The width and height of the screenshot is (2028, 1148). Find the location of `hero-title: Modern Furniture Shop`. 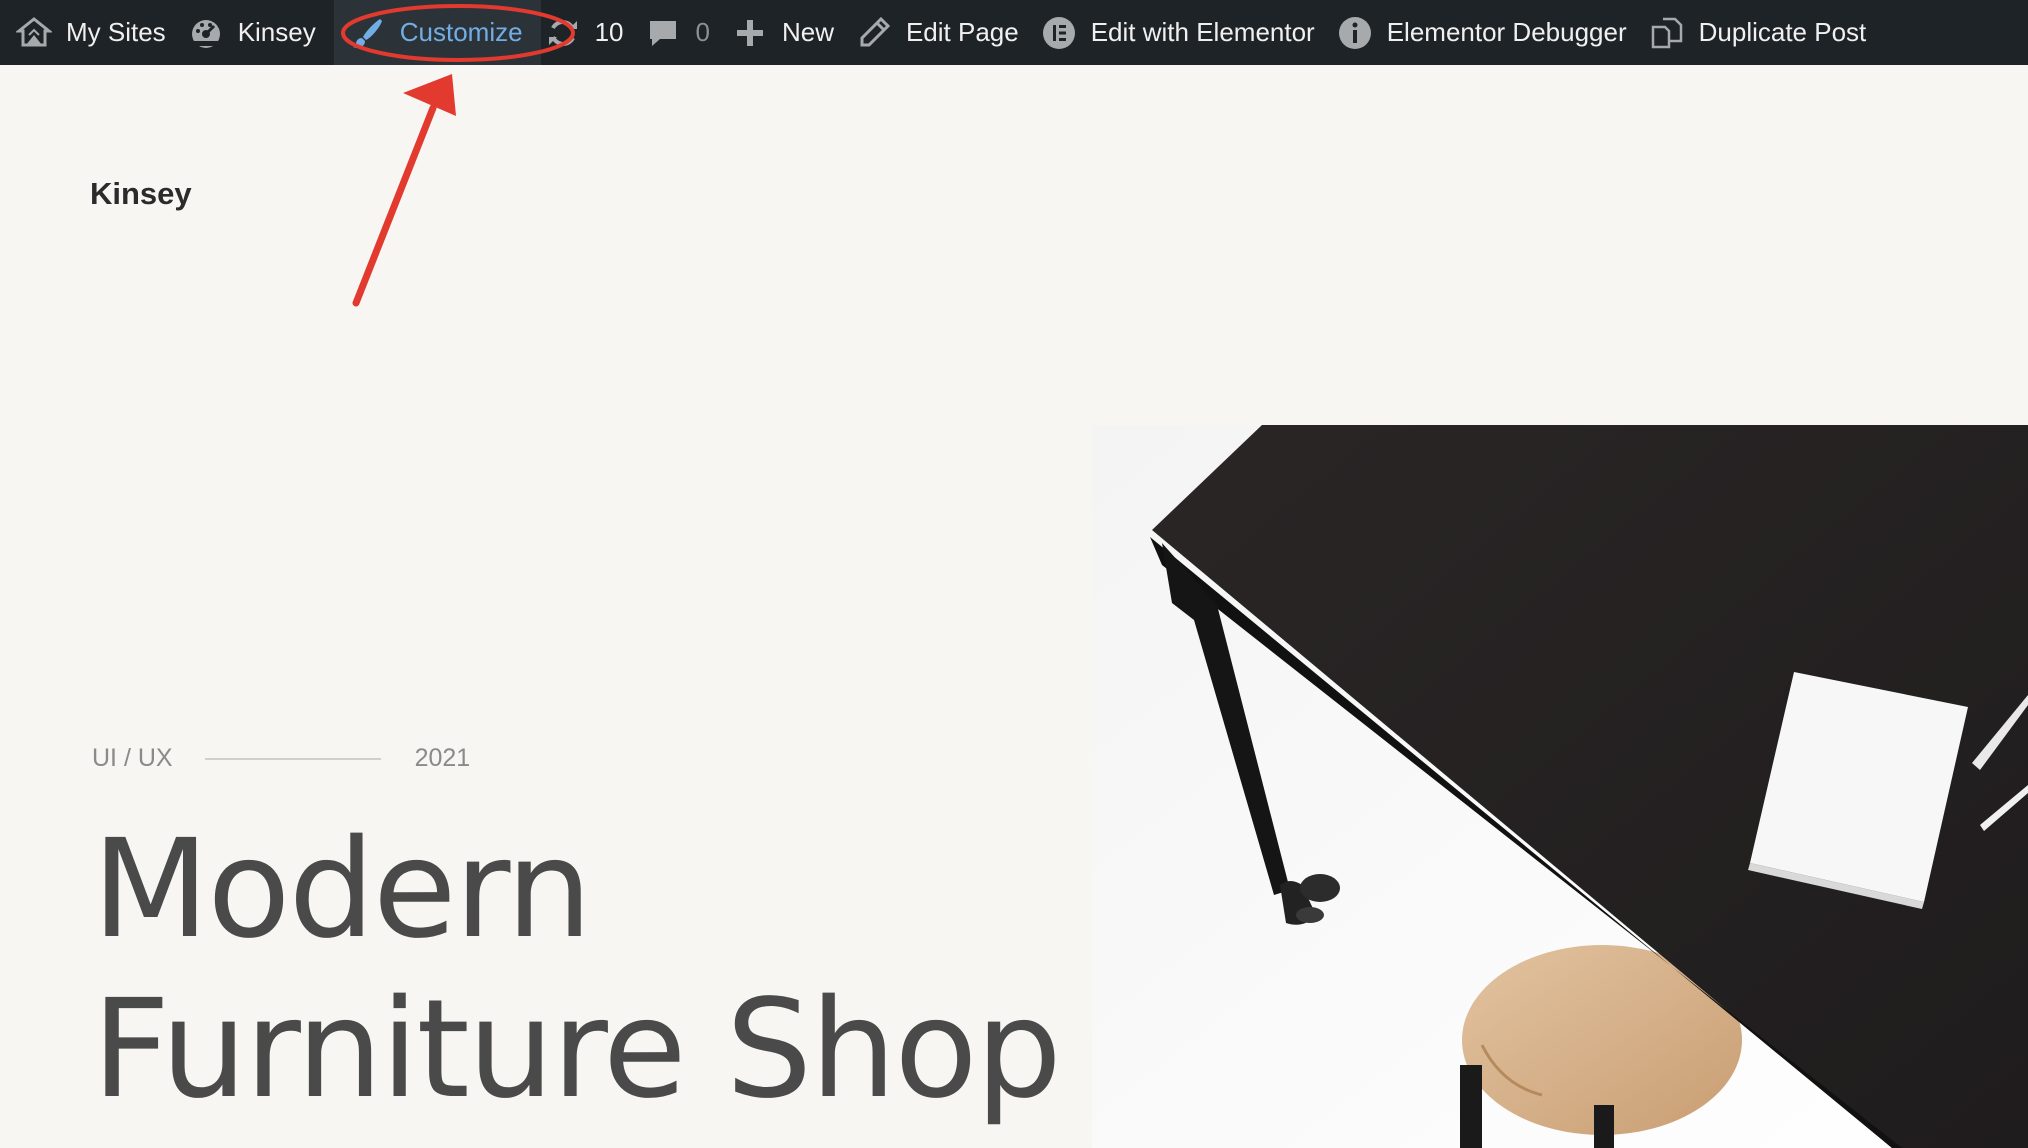

hero-title: Modern Furniture Shop is located at coordinates (577, 970).